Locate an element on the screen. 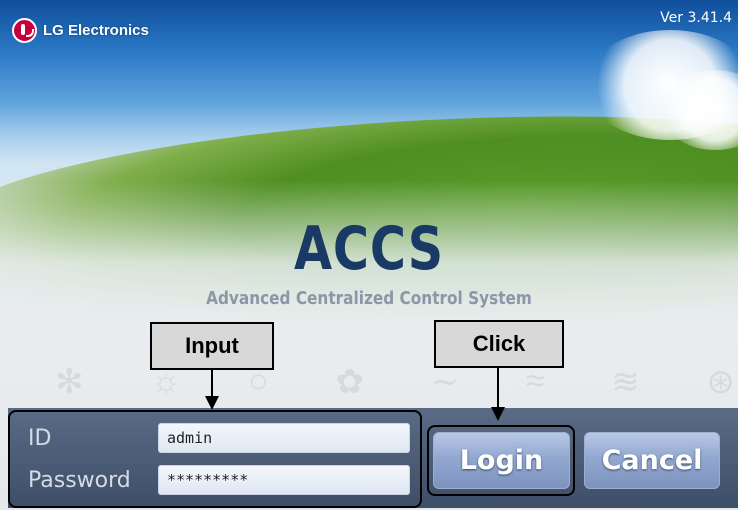 This screenshot has height=510, width=738. input-arrow-icon is located at coordinates (212, 403).